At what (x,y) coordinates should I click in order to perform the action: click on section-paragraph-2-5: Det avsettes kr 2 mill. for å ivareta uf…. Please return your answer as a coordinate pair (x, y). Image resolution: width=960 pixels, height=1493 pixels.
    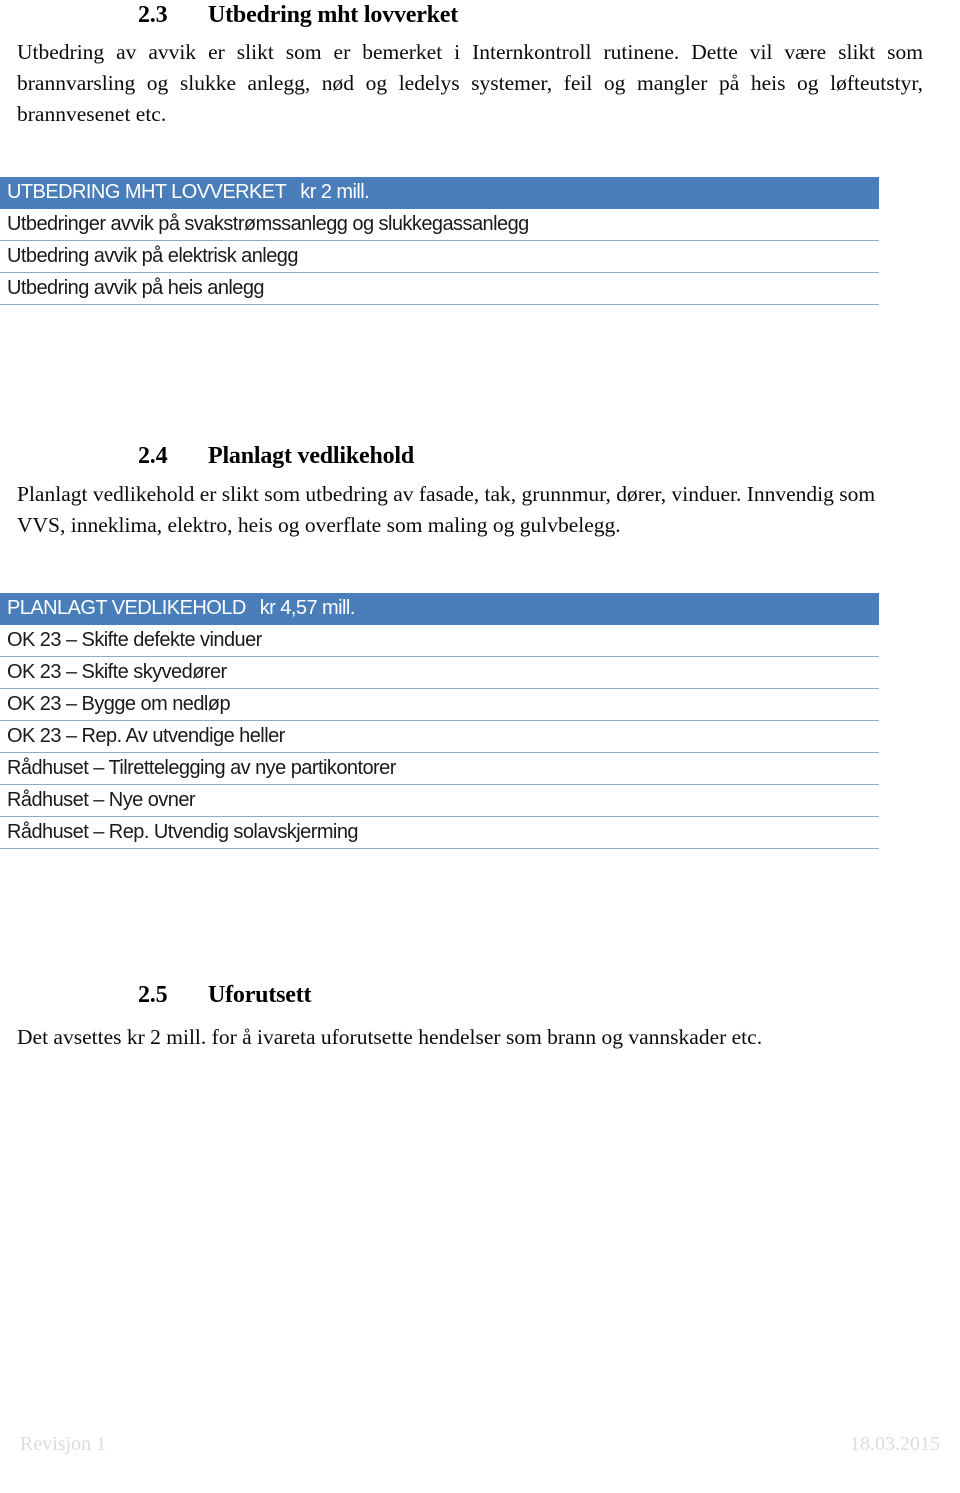
    Looking at the image, I should click on (390, 1037).